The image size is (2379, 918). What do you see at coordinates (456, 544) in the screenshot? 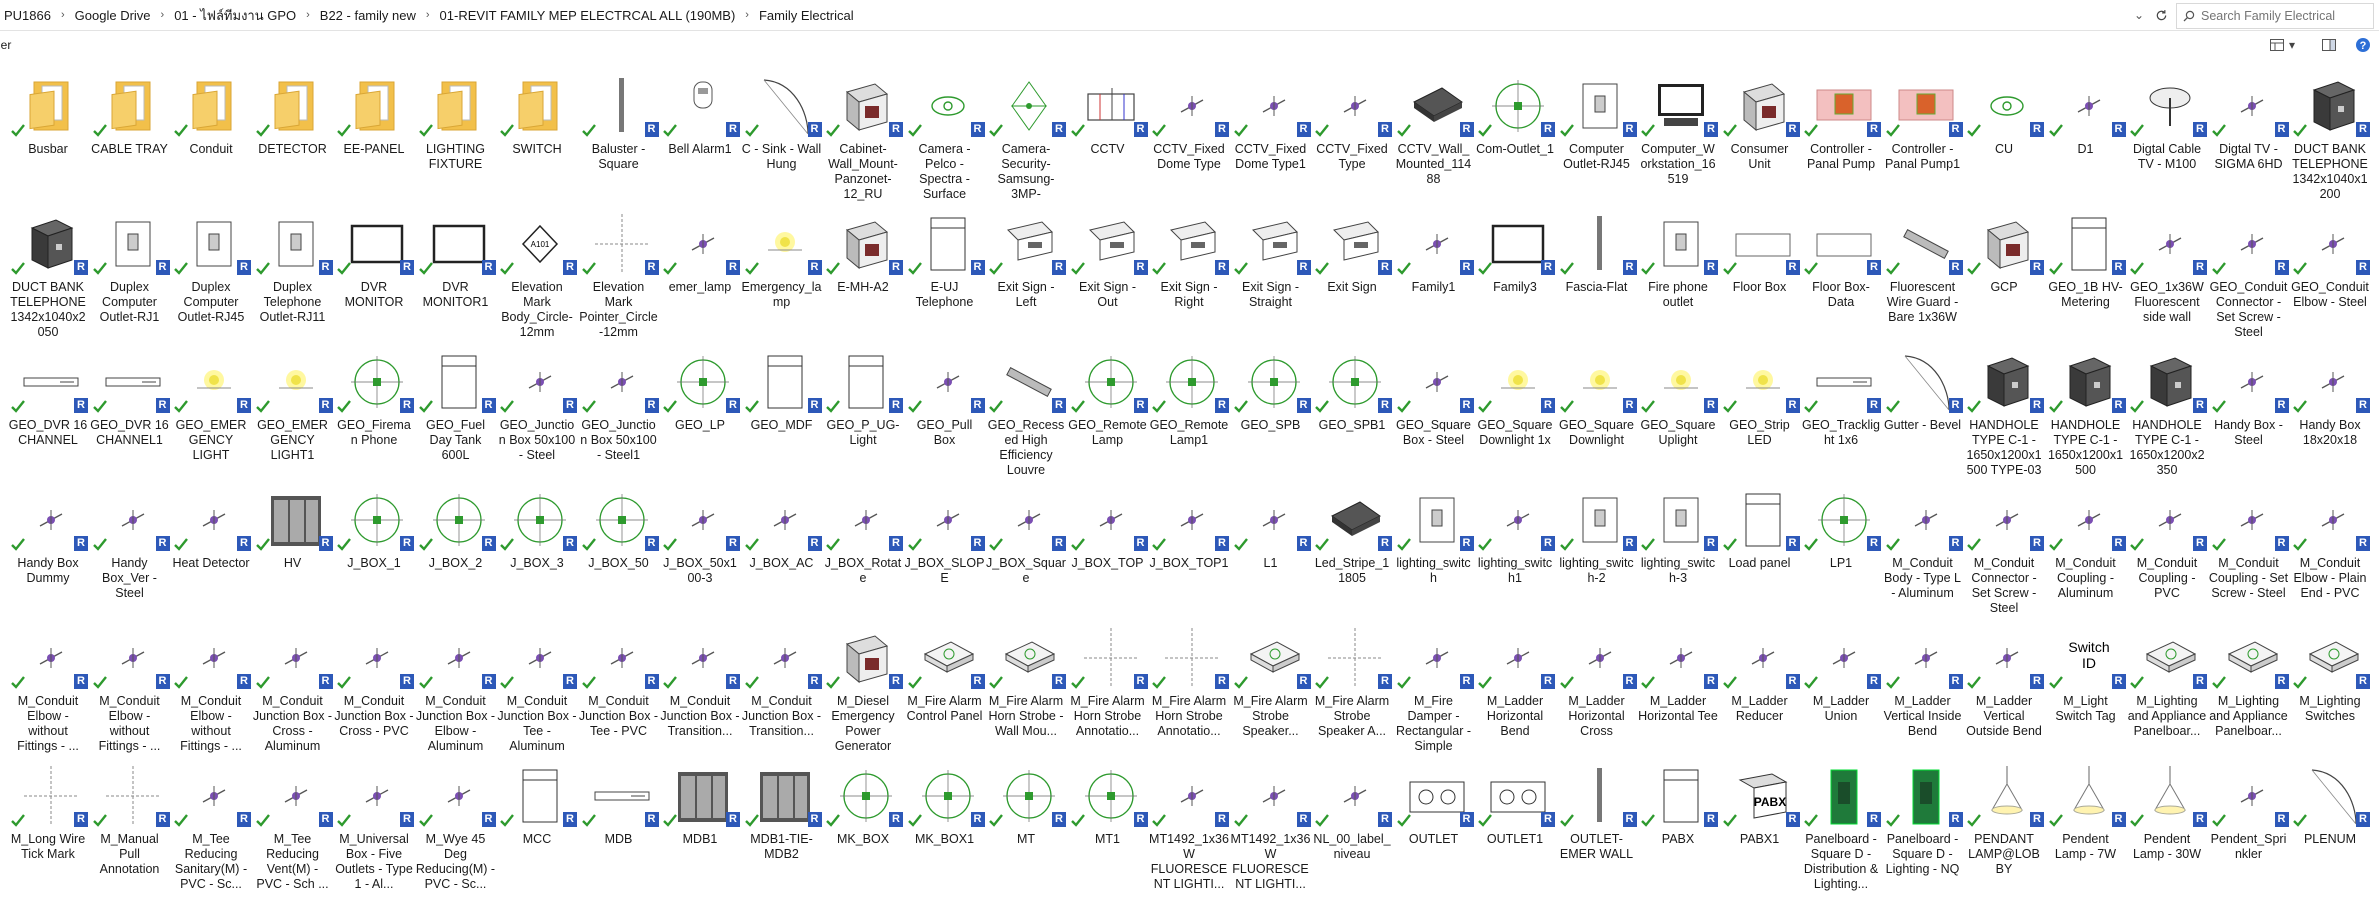
I see `file-item: R J_BOX_2` at bounding box center [456, 544].